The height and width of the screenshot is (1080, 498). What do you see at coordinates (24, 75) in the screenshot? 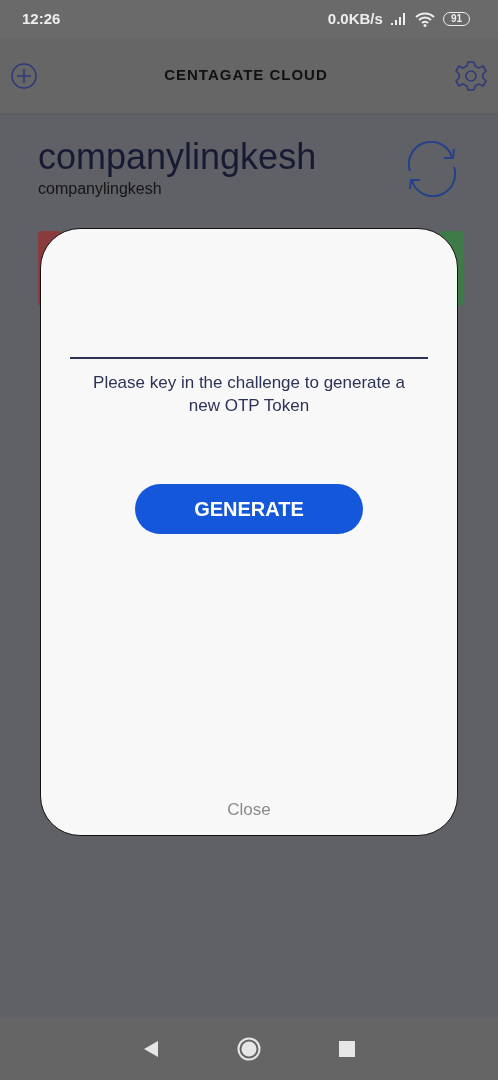
I see `add-icon` at bounding box center [24, 75].